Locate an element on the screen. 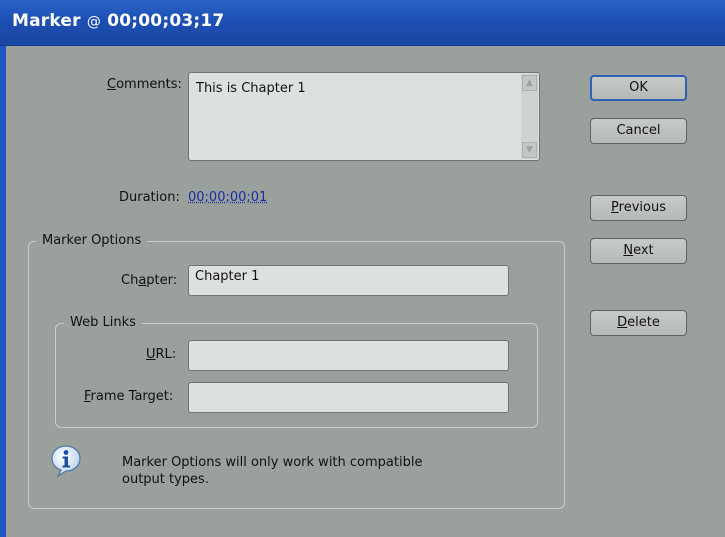 The width and height of the screenshot is (725, 537). duration-label: Duration: is located at coordinates (149, 197).